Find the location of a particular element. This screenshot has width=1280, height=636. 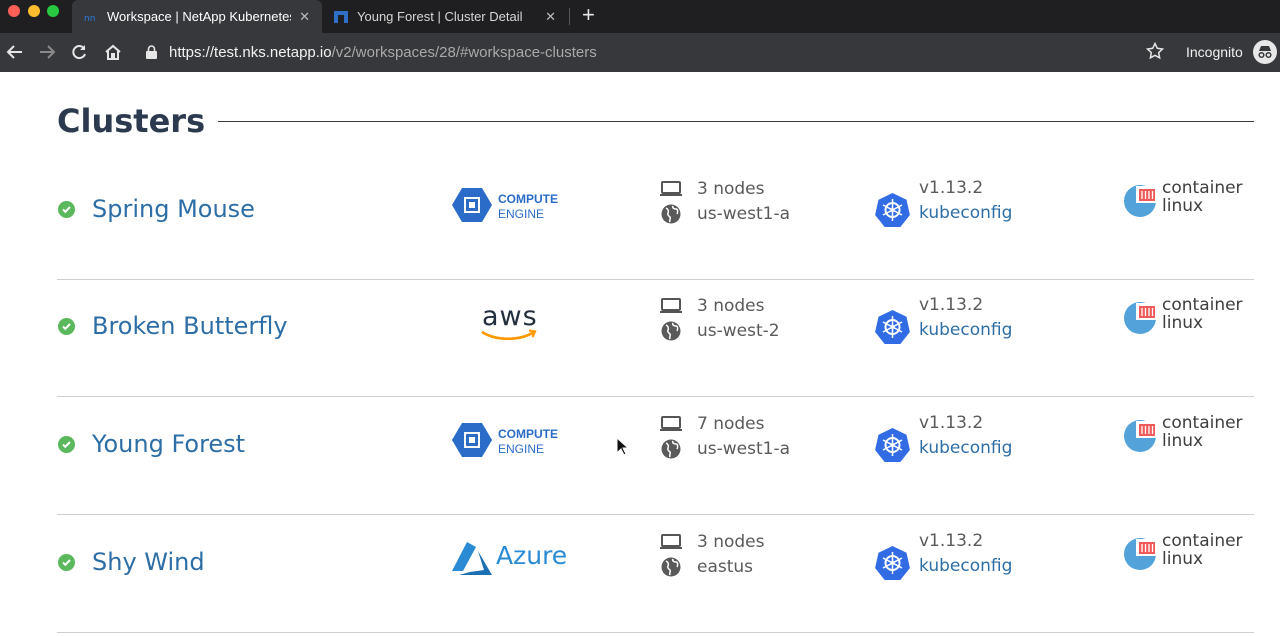

netapp-favicon-icon: nn is located at coordinates (89, 19).